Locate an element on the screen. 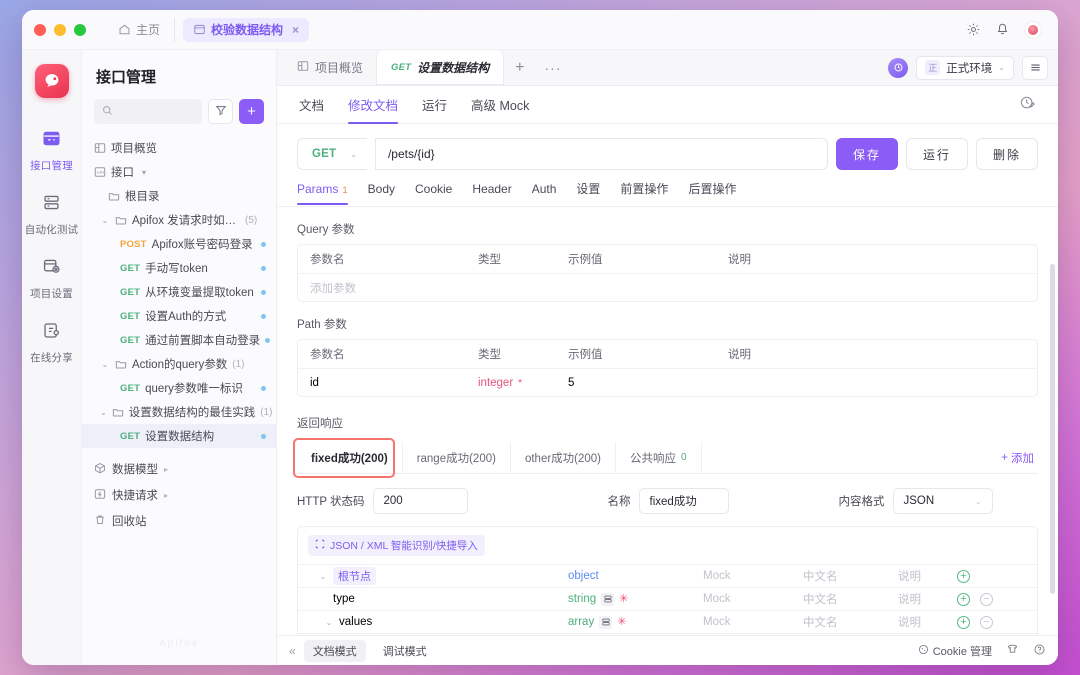  tree-item-api: GET query参数唯一标识 is located at coordinates (179, 388).